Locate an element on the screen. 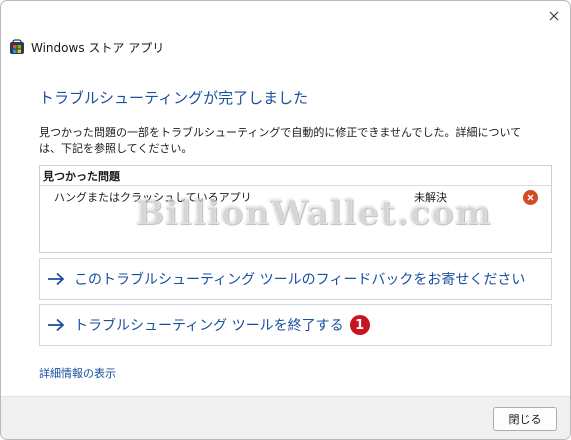 The width and height of the screenshot is (571, 440). feedback-link: このトラブルシューティング ツールのフィードバックをお寄せください is located at coordinates (295, 279).